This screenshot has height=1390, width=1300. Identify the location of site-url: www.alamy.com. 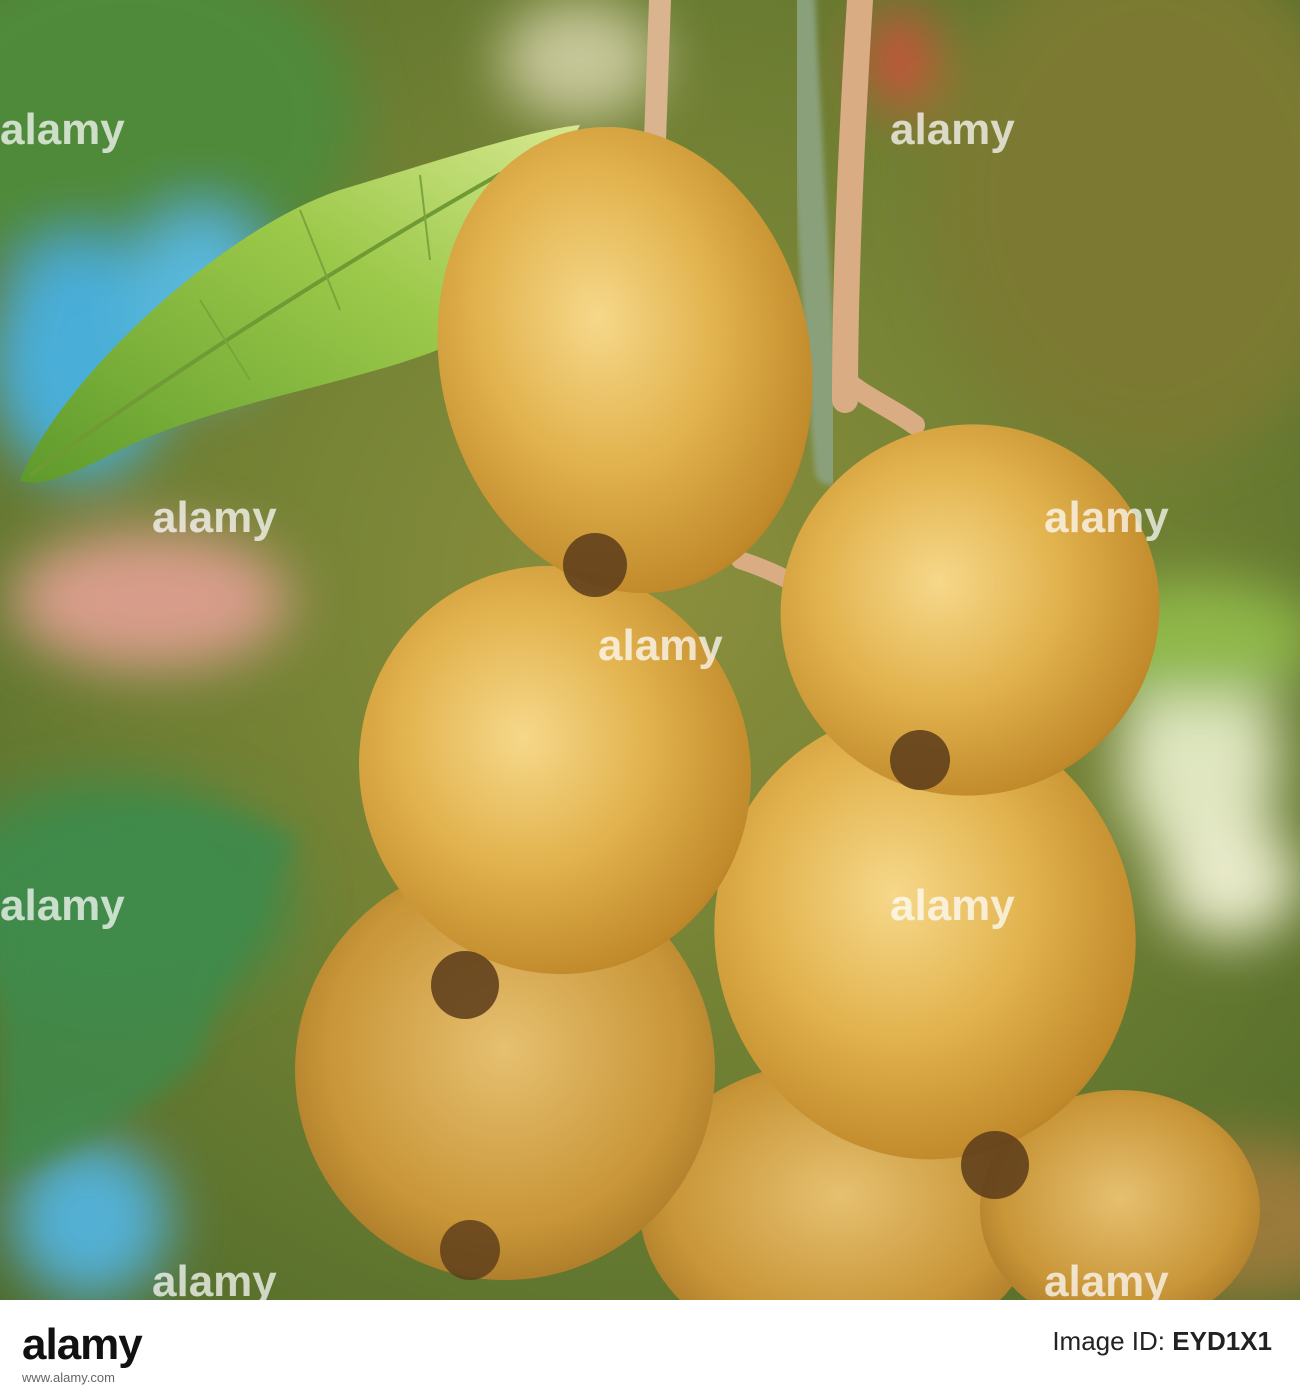
(68, 1377).